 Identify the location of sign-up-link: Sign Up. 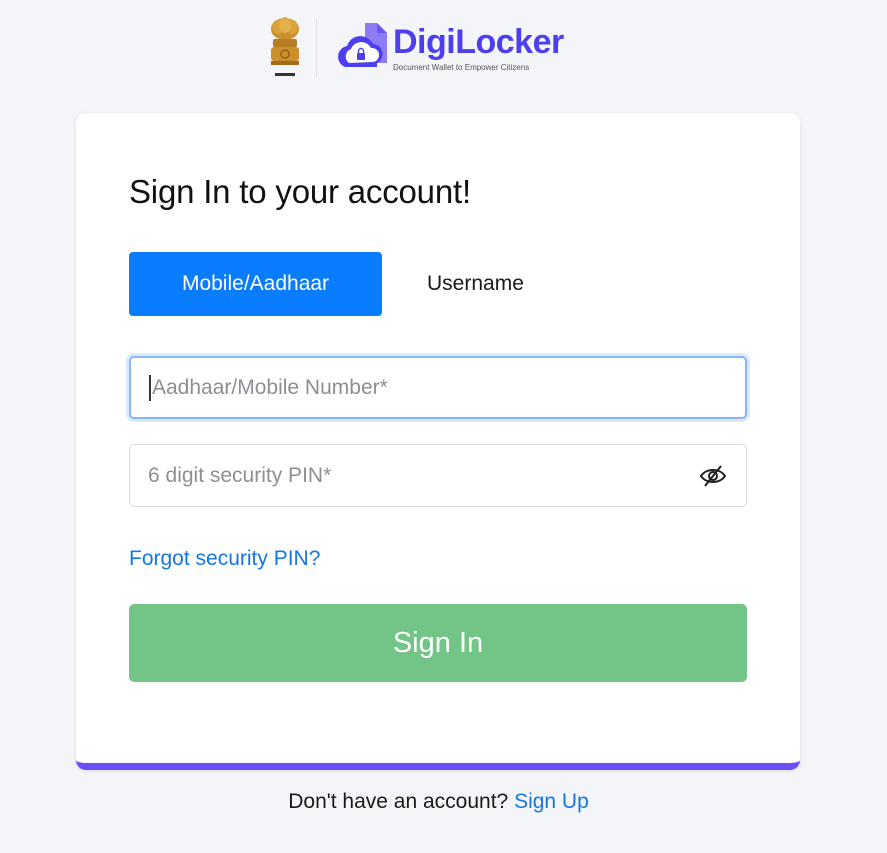
(551, 801).